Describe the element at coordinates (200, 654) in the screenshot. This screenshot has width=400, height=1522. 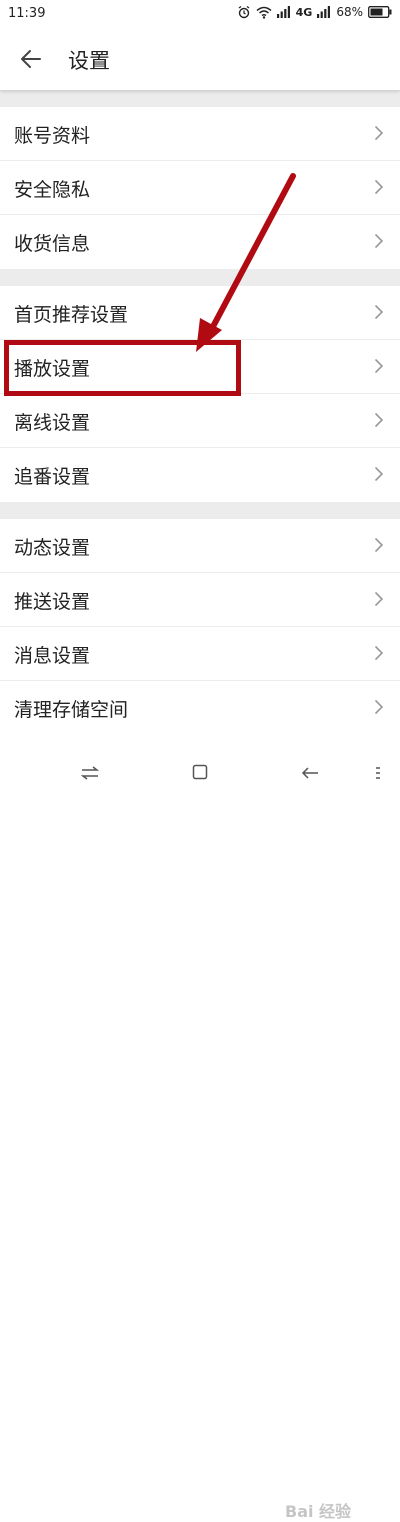
I see `settings-item-messages: 消息设置` at that location.